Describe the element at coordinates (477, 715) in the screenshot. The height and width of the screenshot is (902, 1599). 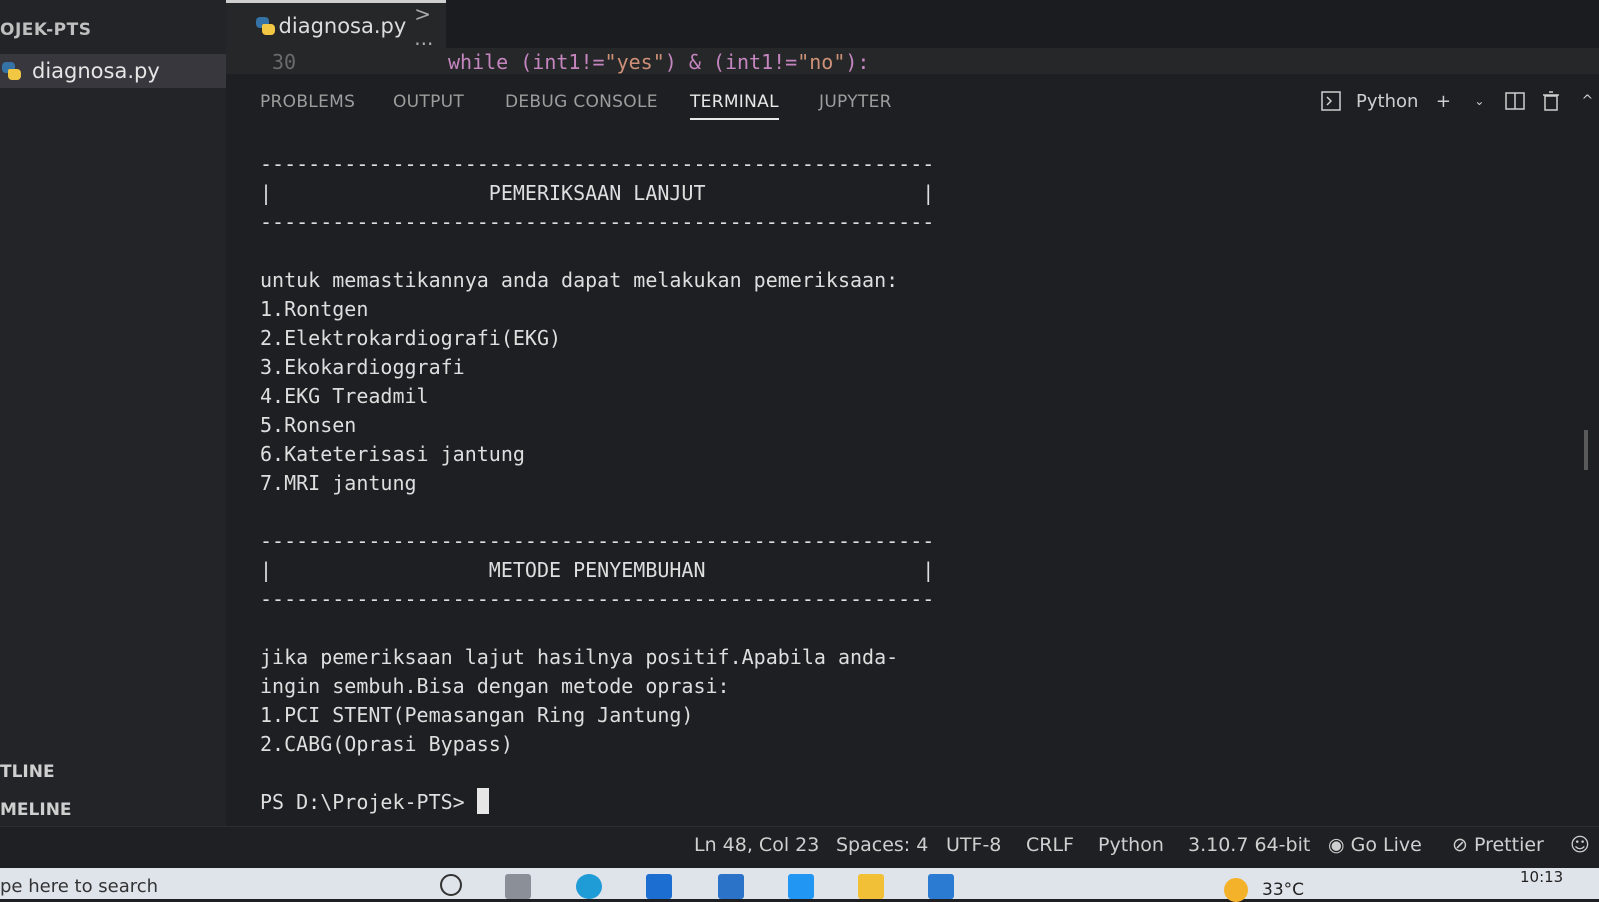
I see `terminal-line: 1.PCI STENT(Pemasangan Ring Jantung)` at that location.